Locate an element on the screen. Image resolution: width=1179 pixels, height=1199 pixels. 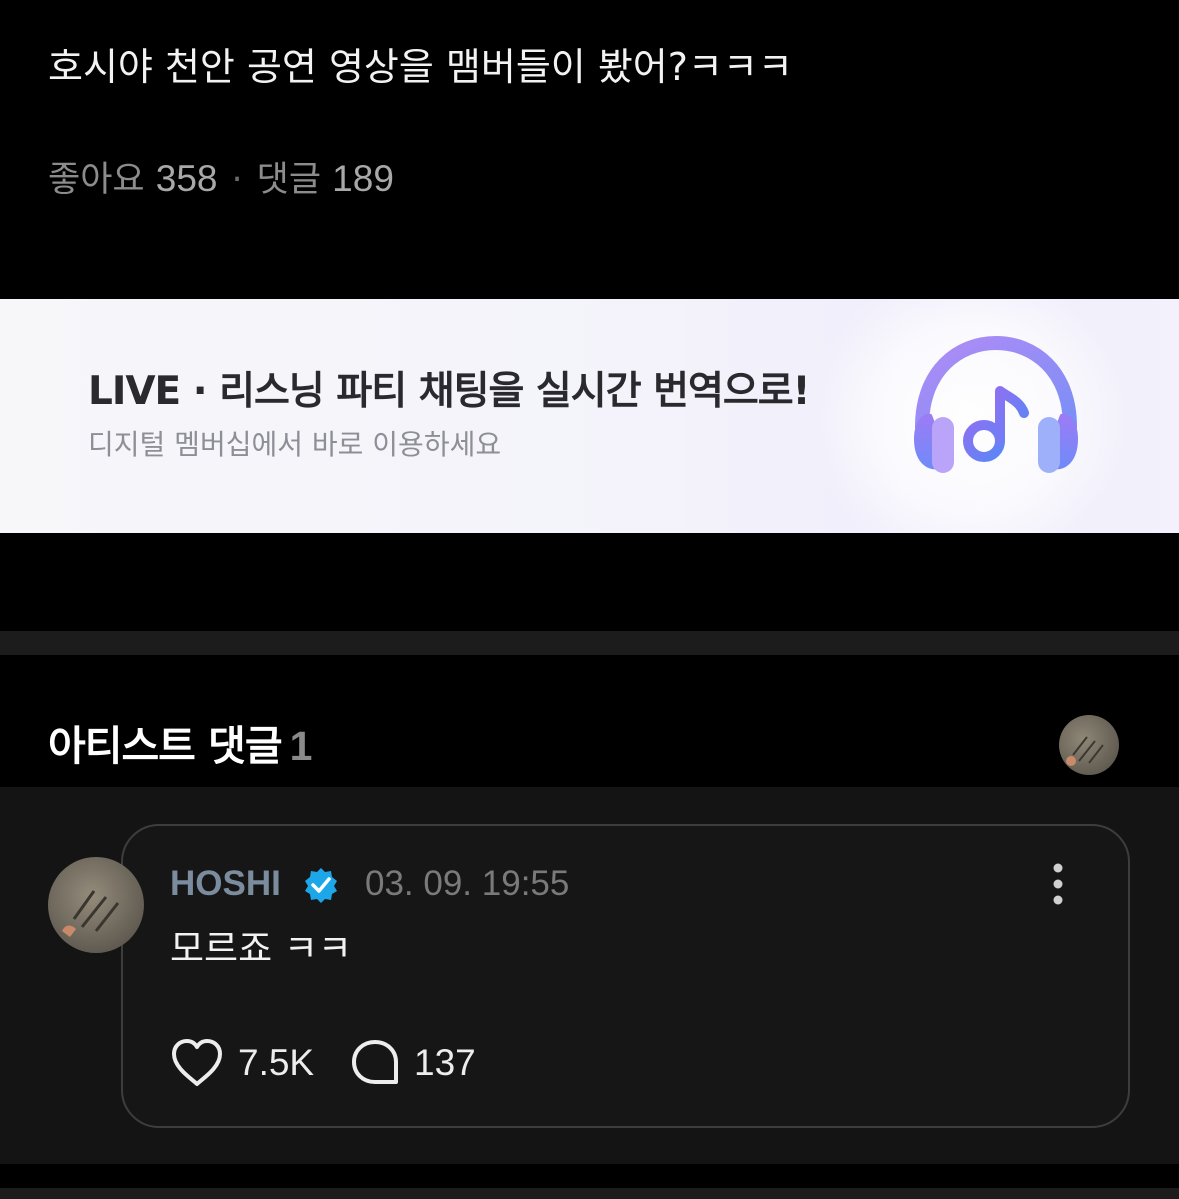
comments-label: 댓글 is located at coordinates (289, 180).